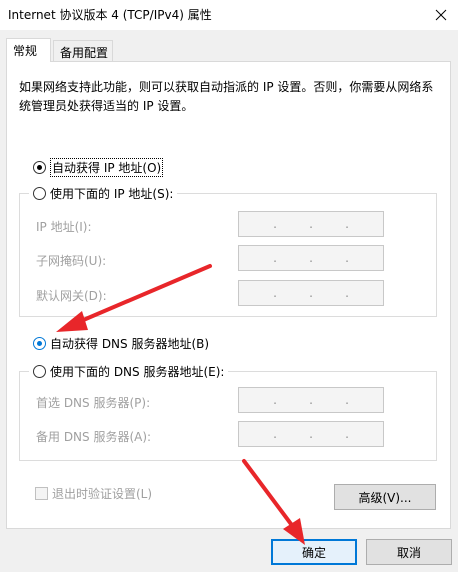  I want to click on tab-alternate-configuration: 备用配置, so click(83, 50).